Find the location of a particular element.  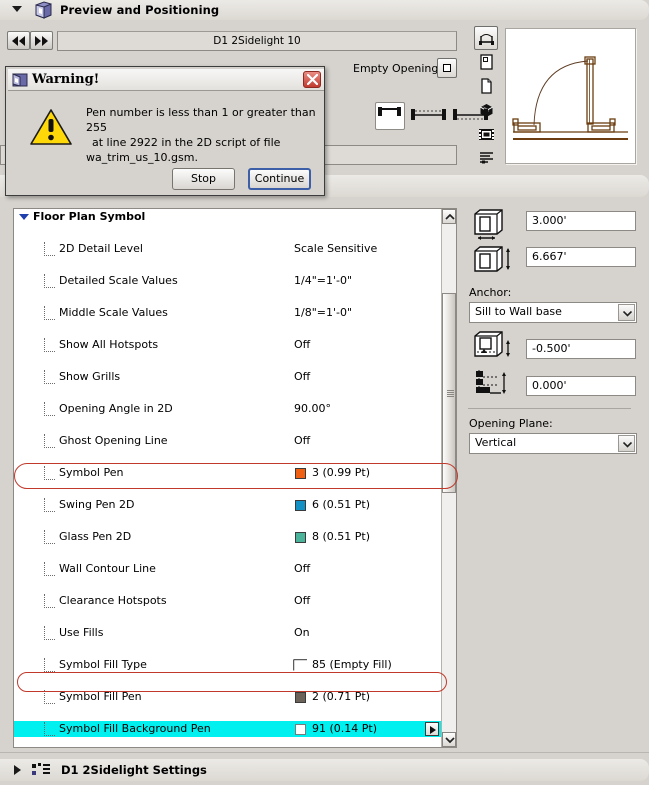

property-label: Symbol Fill Type is located at coordinates (103, 664).